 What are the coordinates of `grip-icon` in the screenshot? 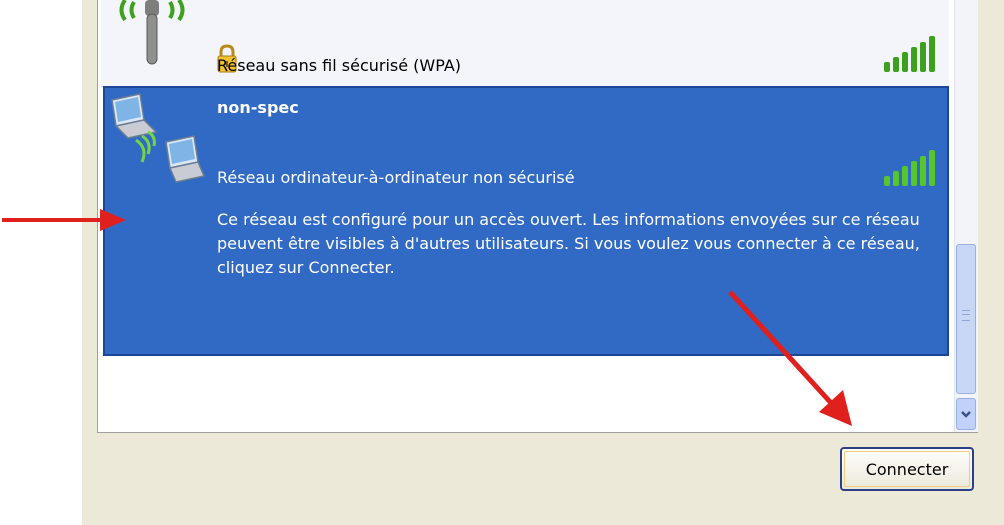 It's located at (966, 315).